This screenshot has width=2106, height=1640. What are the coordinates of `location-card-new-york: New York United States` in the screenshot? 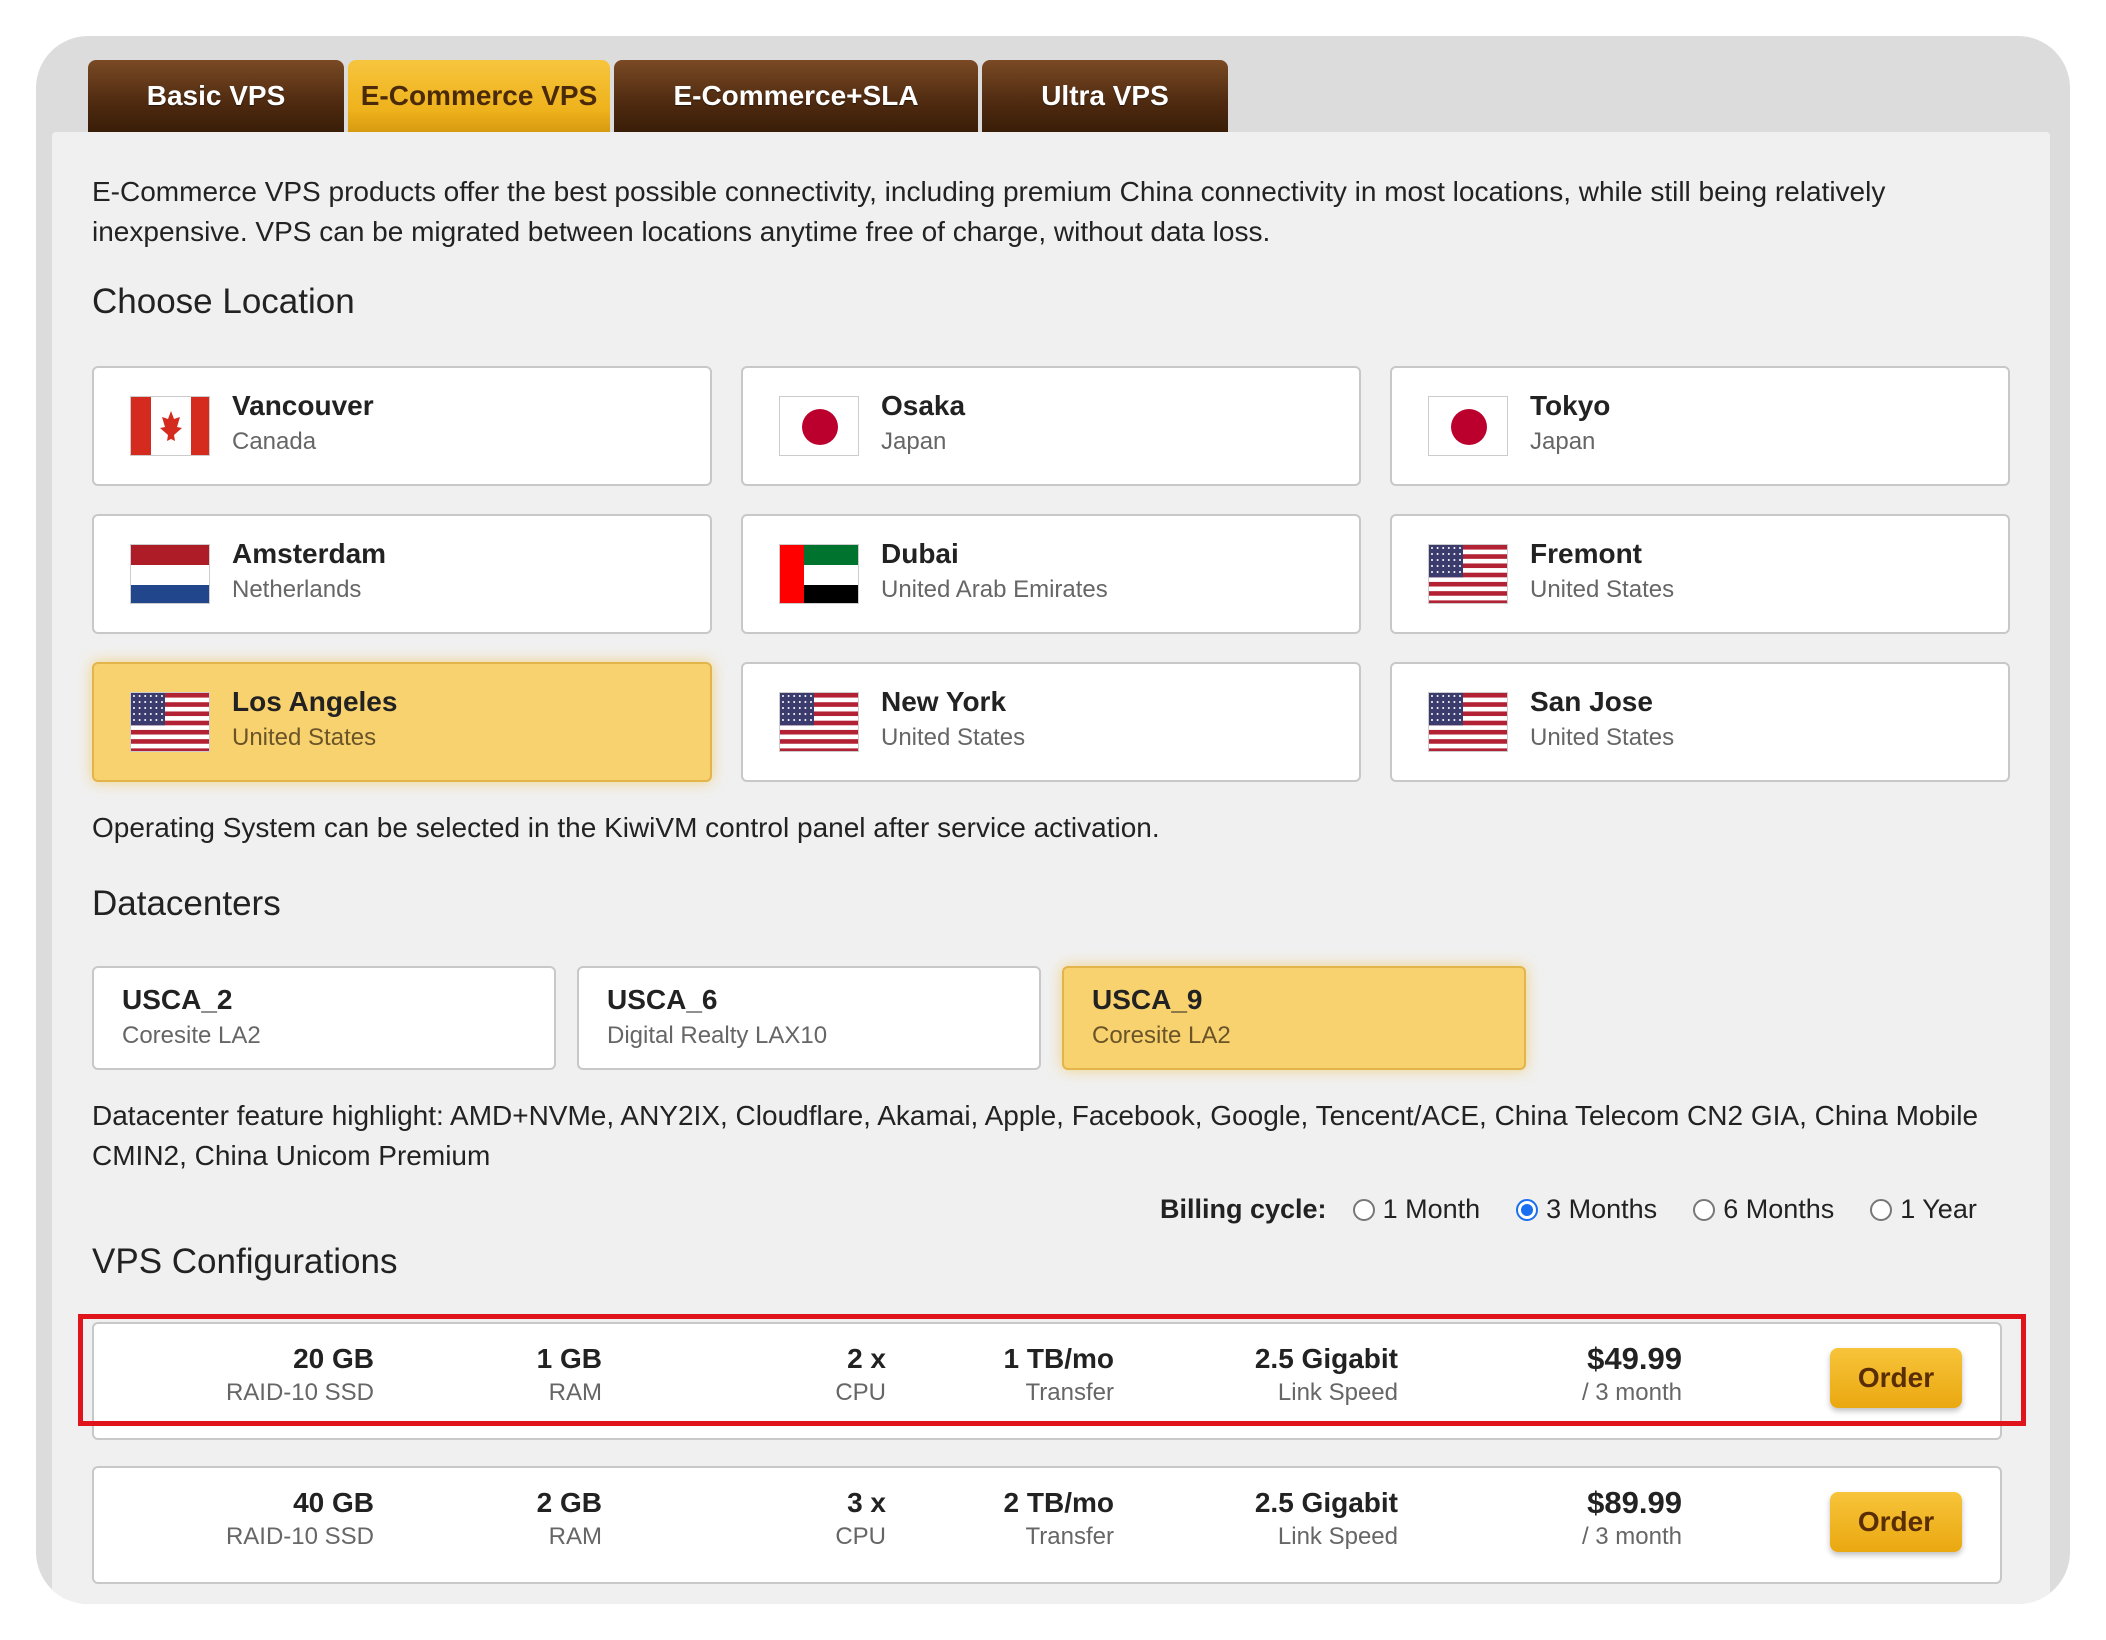 It's located at (1051, 722).